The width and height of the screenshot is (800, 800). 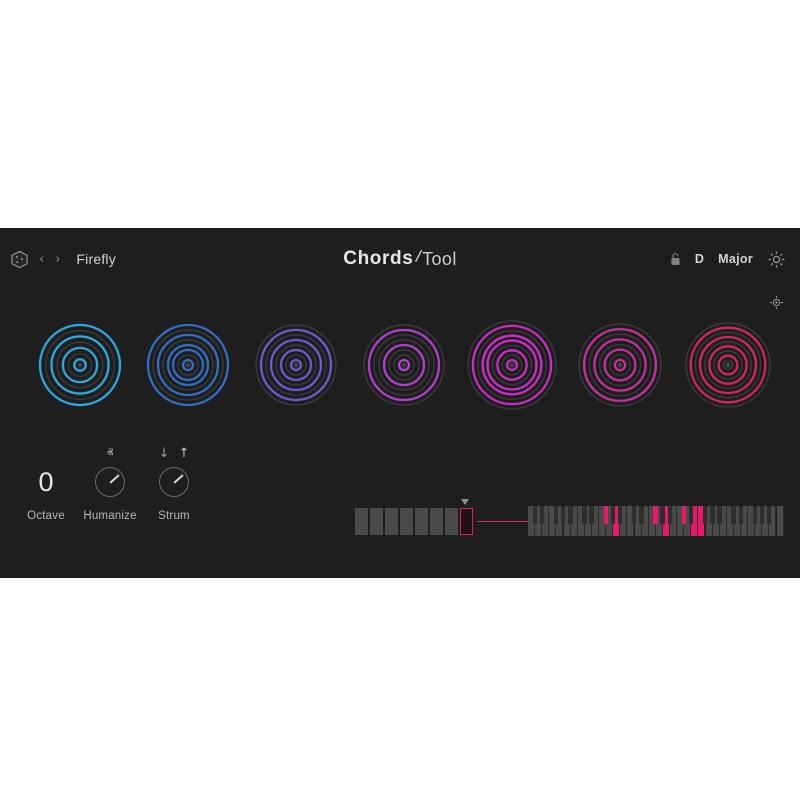 I want to click on sequencer-strip, so click(x=400, y=522).